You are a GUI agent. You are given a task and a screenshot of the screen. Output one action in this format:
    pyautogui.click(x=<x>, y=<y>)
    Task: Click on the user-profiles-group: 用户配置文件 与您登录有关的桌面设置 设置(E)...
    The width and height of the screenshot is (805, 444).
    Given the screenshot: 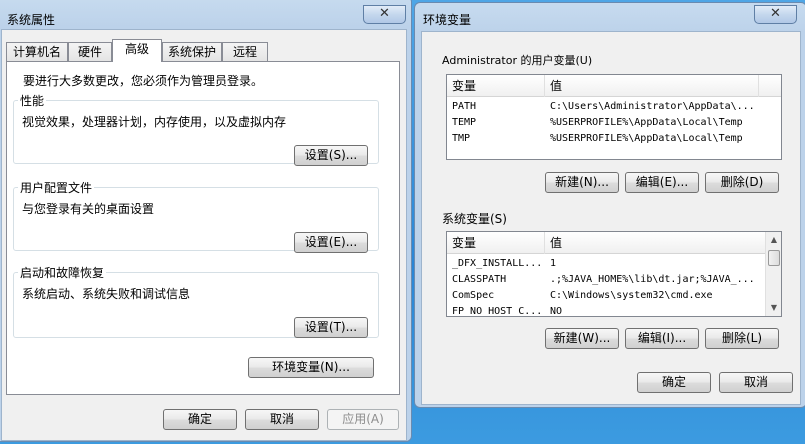 What is the action you would take?
    pyautogui.click(x=196, y=216)
    